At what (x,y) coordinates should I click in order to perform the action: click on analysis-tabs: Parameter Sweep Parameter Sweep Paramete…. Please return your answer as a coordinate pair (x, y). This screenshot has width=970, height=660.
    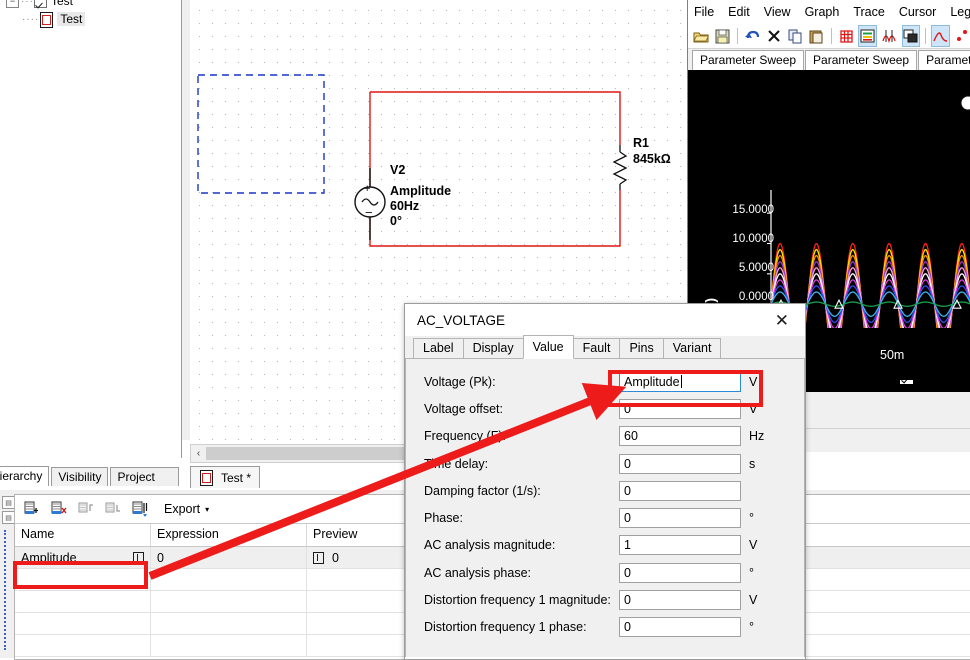
    Looking at the image, I should click on (829, 59).